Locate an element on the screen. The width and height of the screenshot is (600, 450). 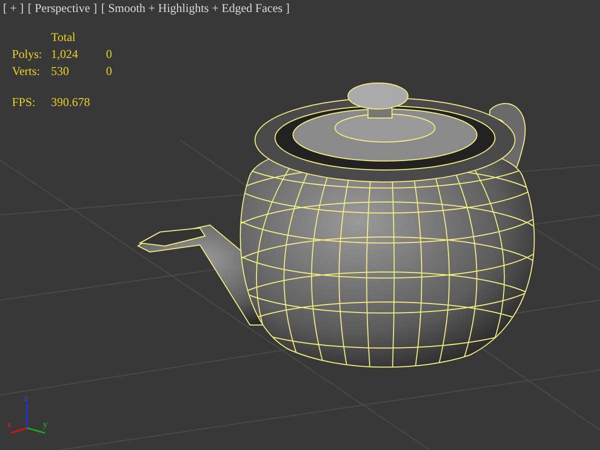
axis-label: y is located at coordinates (45, 424).